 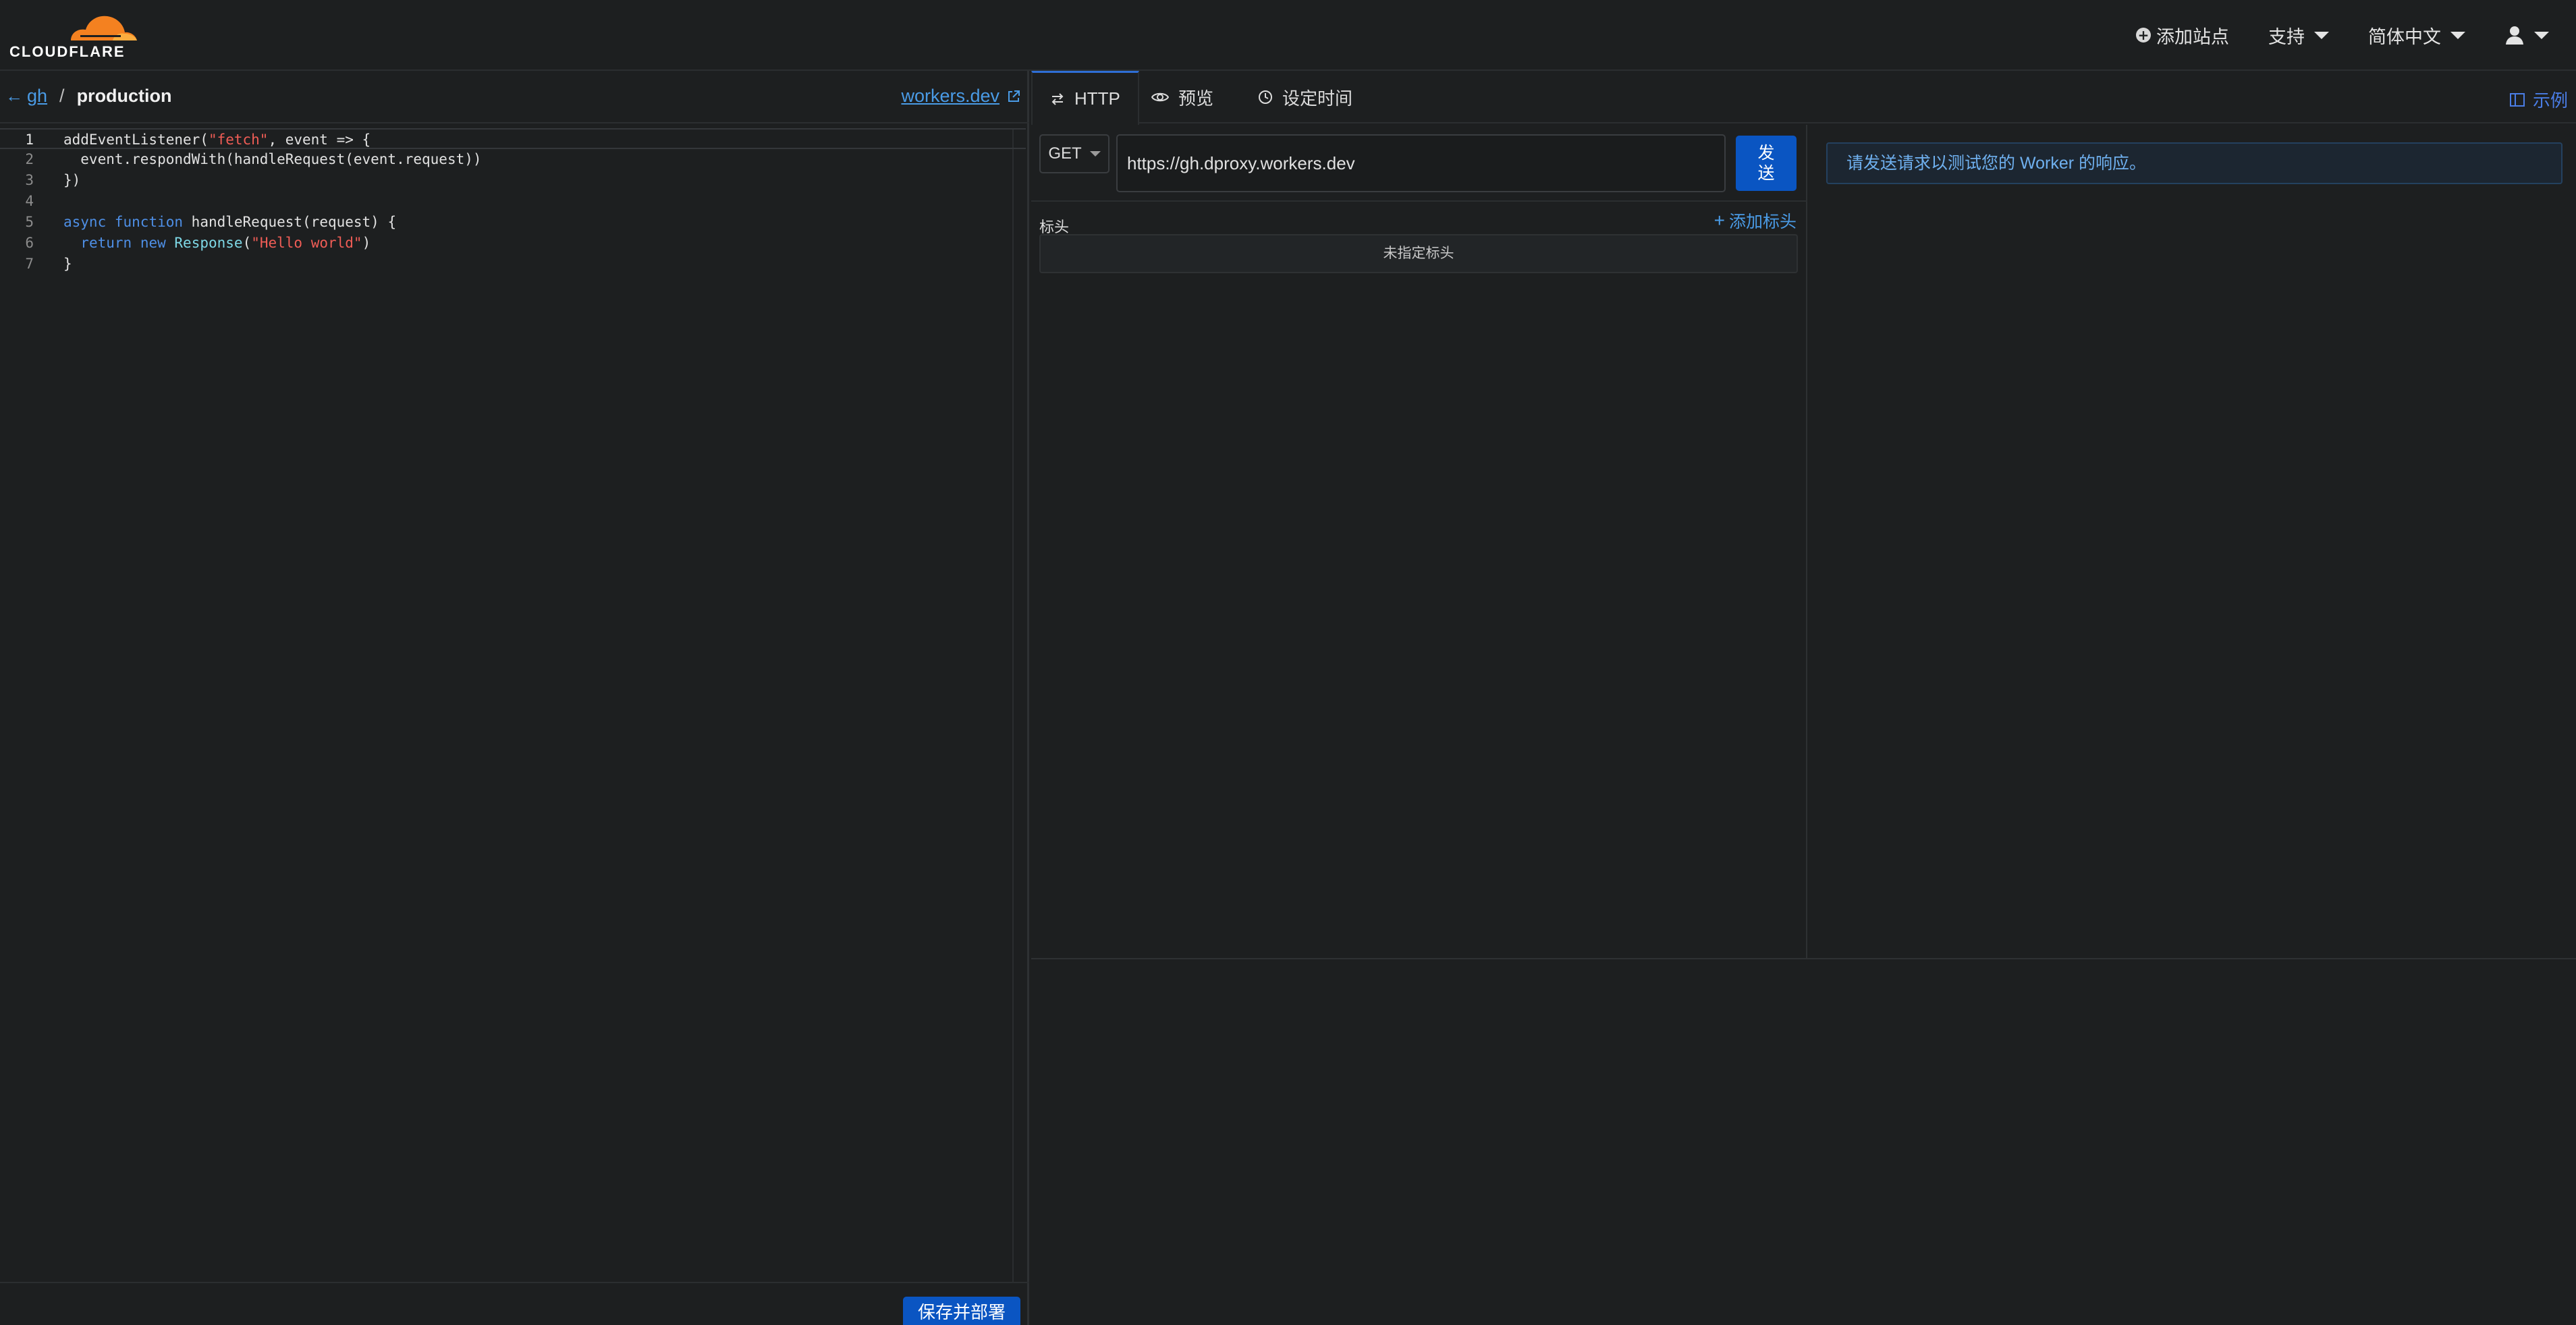 What do you see at coordinates (2192, 36) in the screenshot?
I see `add-site-label: 添加站点` at bounding box center [2192, 36].